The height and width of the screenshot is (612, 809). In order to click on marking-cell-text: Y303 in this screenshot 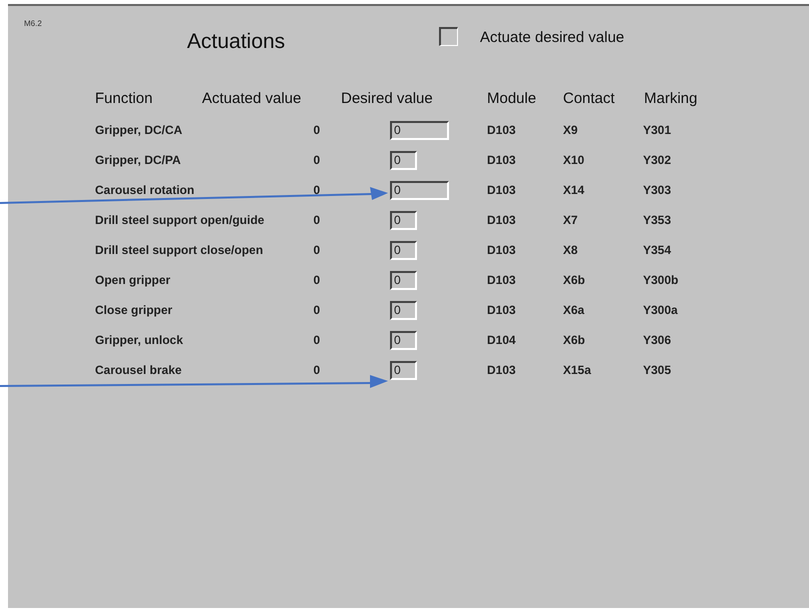, I will do `click(657, 190)`.